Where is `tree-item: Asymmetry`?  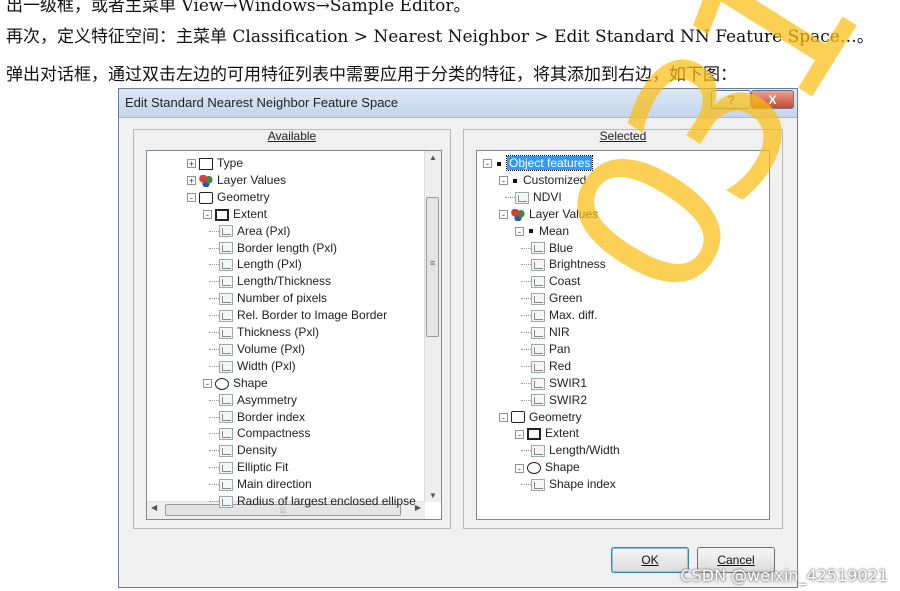
tree-item: Asymmetry is located at coordinates (258, 400).